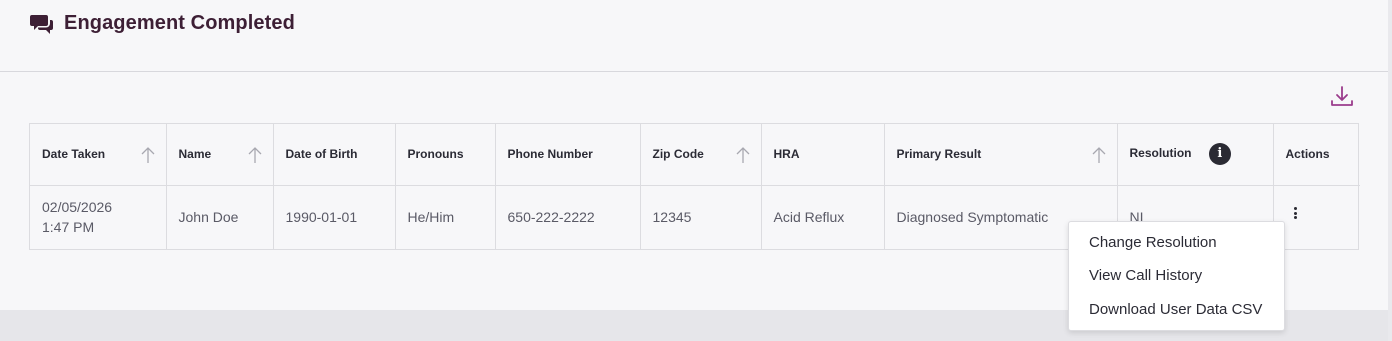 This screenshot has height=341, width=1392. I want to click on info-icon: i, so click(1219, 154).